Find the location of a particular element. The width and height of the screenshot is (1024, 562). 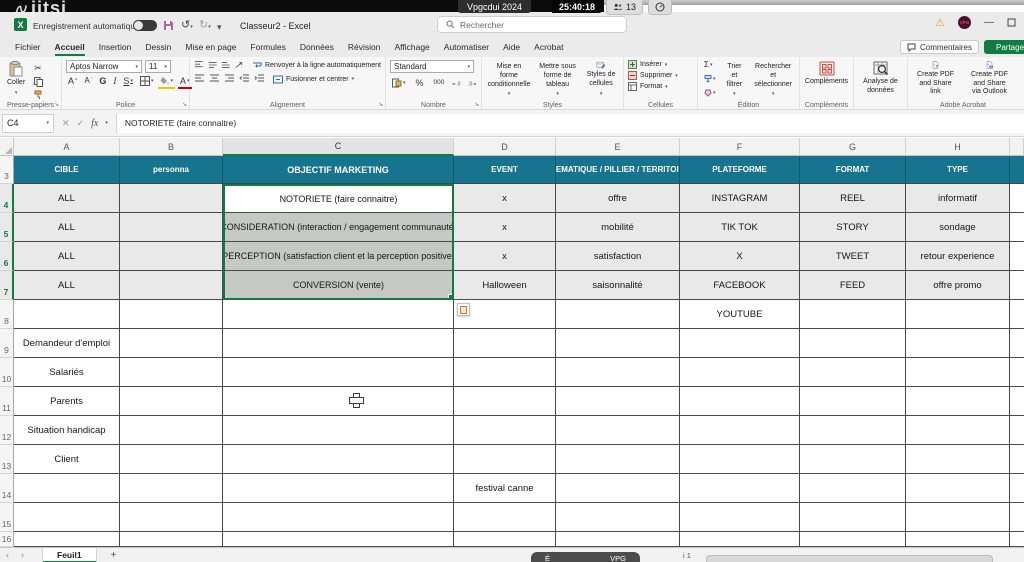

cell-D7: Halloween is located at coordinates (505, 285).